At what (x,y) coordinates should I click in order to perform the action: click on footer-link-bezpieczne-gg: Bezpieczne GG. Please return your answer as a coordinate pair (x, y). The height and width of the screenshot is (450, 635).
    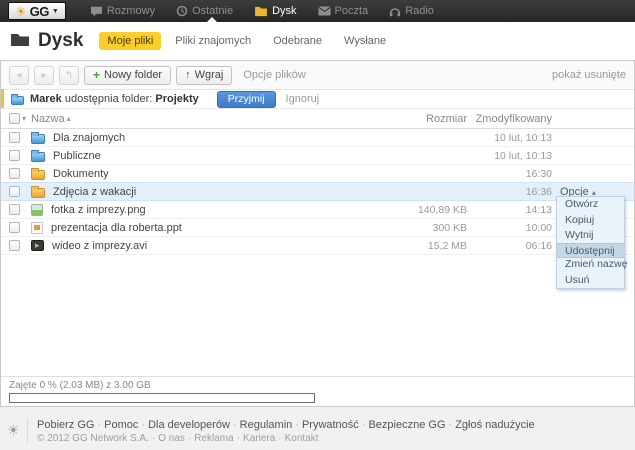
    Looking at the image, I should click on (406, 425).